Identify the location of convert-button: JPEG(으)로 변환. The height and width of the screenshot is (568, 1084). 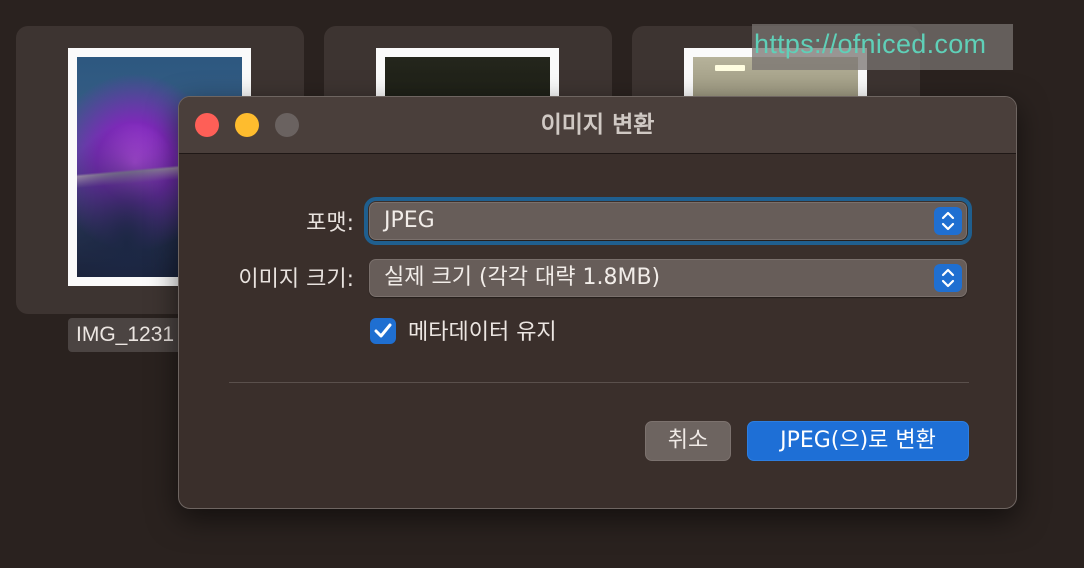
(858, 441).